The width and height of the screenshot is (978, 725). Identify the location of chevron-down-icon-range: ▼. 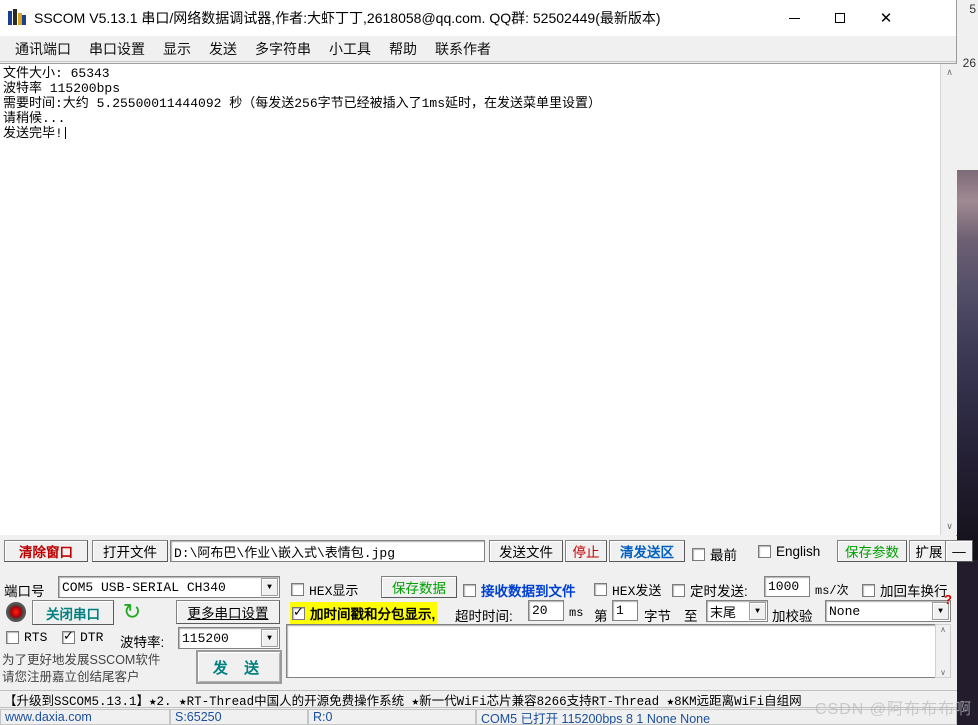
(757, 611).